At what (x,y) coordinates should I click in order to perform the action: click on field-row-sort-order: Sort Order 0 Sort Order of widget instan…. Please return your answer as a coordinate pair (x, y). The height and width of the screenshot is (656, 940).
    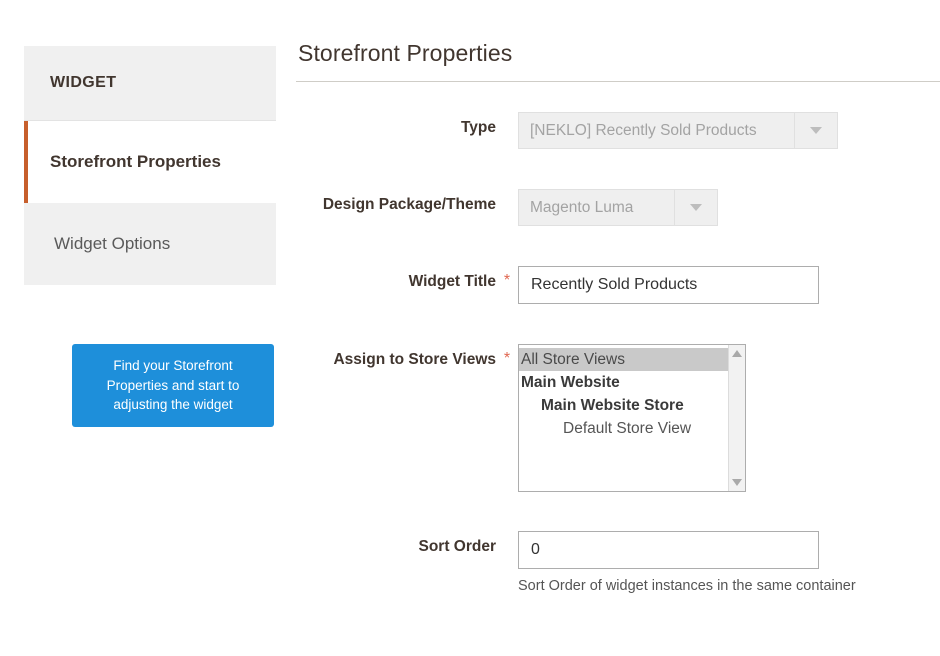
    Looking at the image, I should click on (576, 562).